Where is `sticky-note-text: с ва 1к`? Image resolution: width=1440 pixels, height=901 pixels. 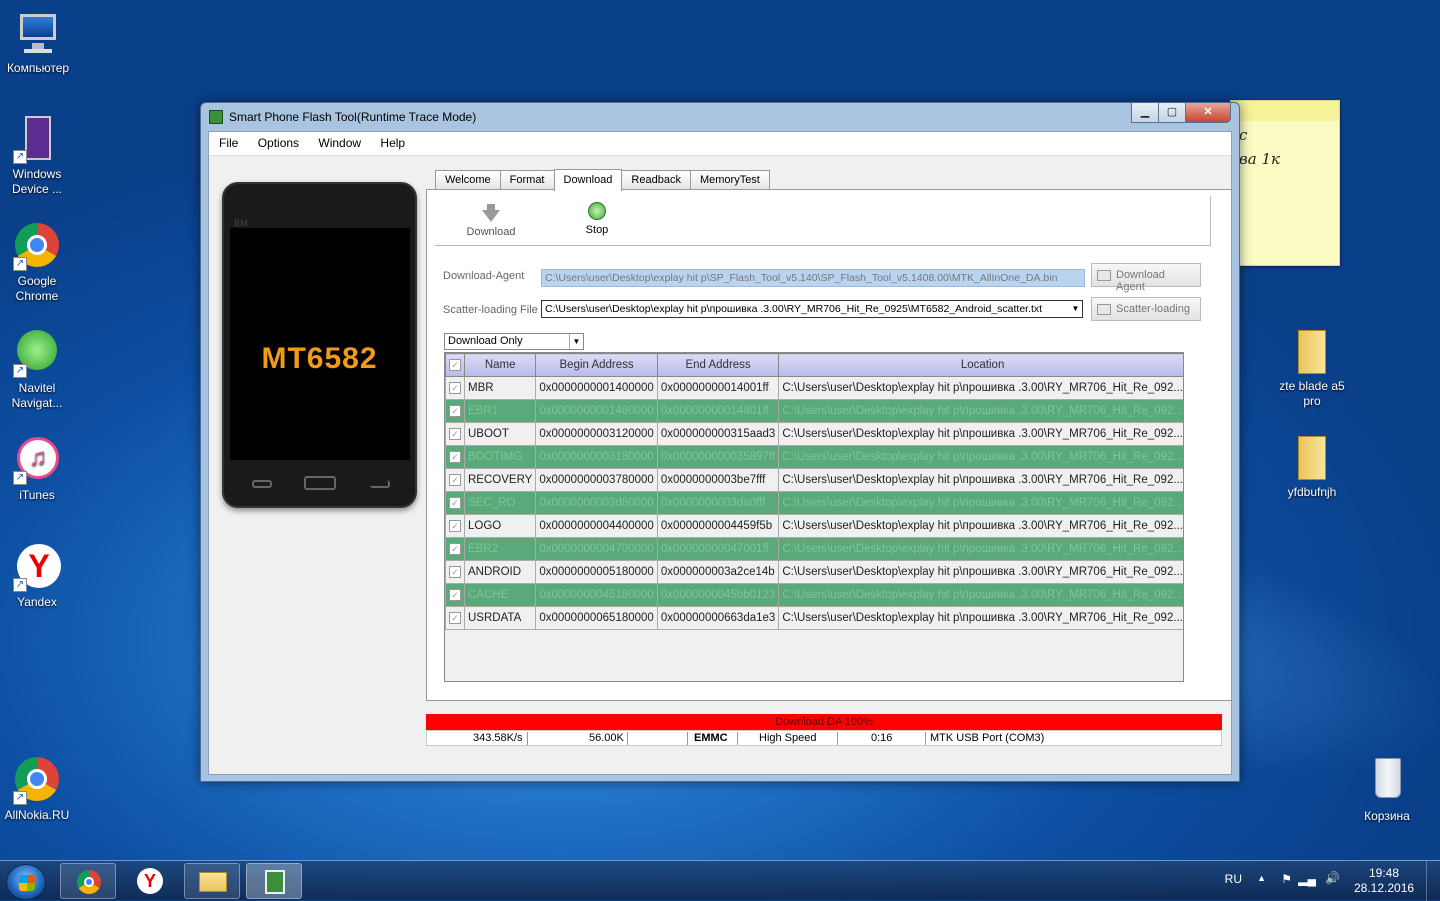
sticky-note-text: с ва 1к is located at coordinates (1285, 146).